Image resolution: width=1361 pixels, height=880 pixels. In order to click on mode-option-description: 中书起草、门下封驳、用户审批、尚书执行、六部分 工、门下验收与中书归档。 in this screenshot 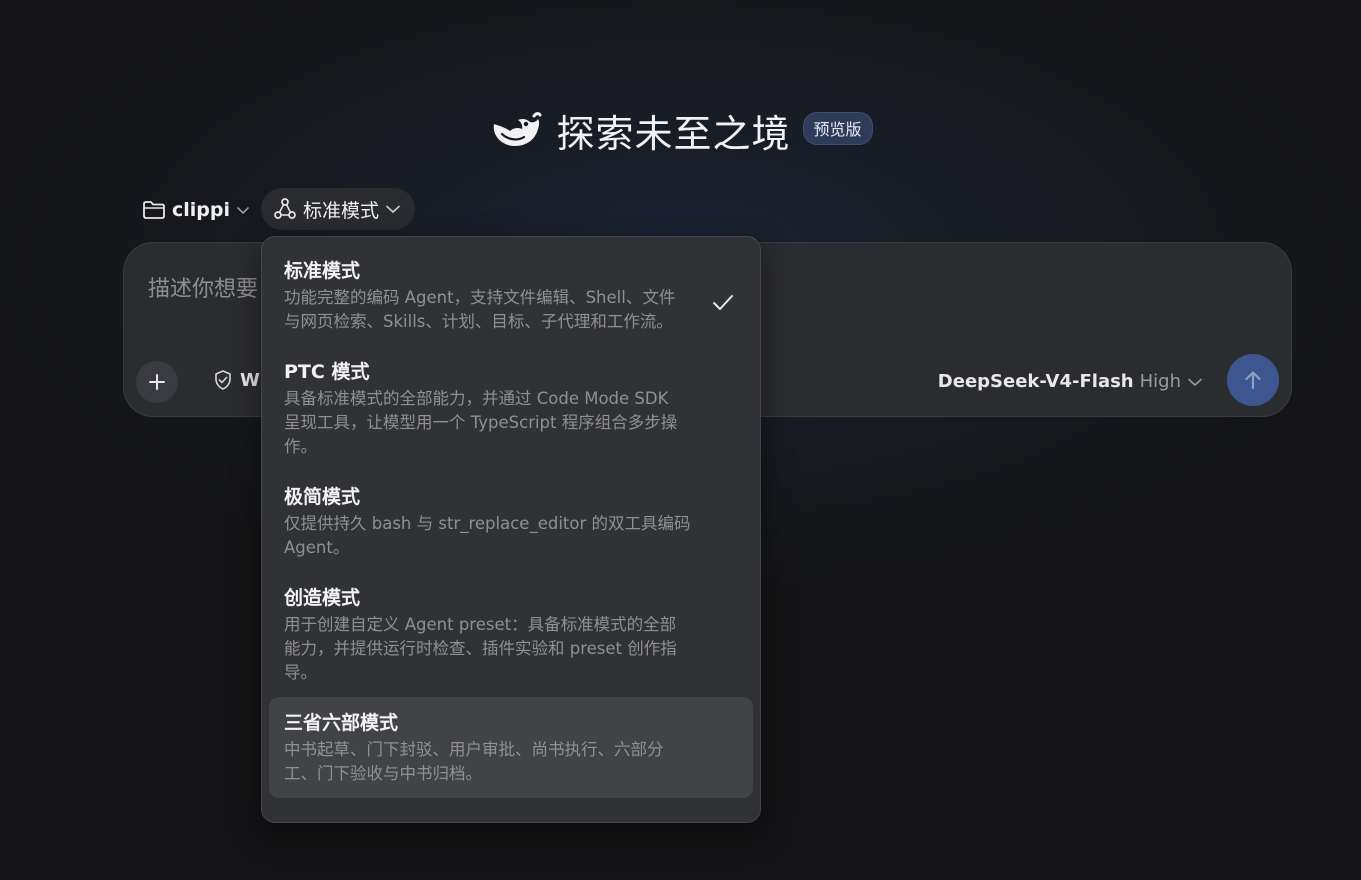, I will do `click(492, 762)`.